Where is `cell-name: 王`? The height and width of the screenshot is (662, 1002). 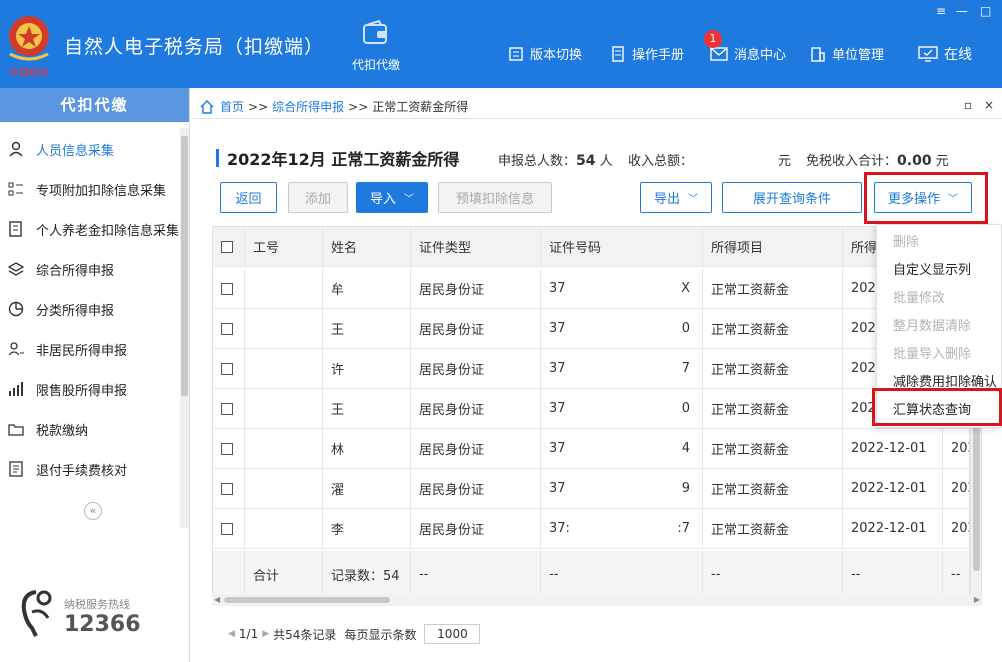 cell-name: 王 is located at coordinates (367, 408).